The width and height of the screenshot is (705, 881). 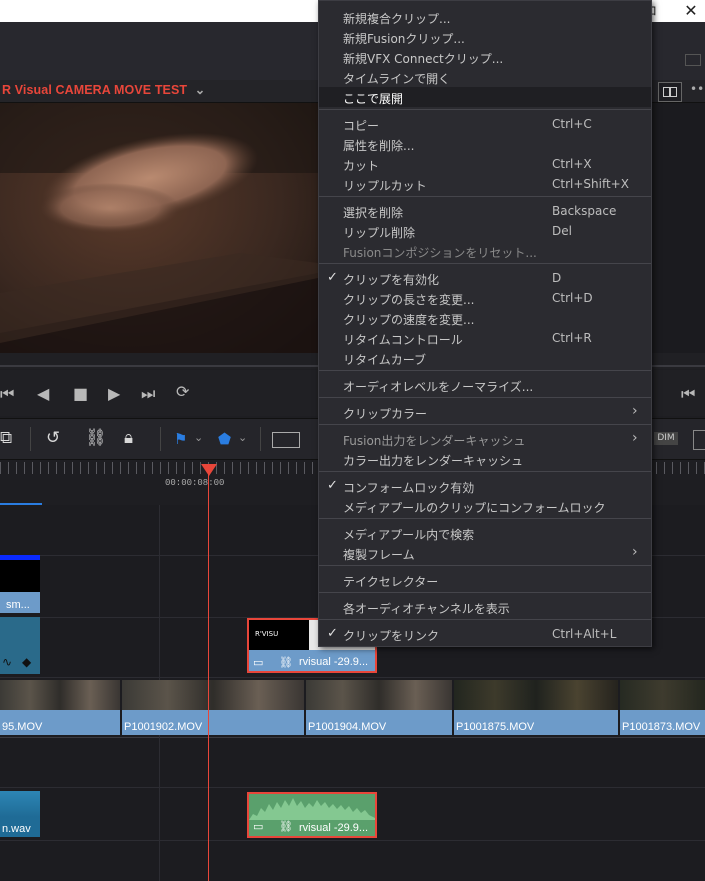 What do you see at coordinates (485, 634) in the screenshot?
I see `menu-link-clips: ✓ クリップをリンク Ctrl+Alt+L` at bounding box center [485, 634].